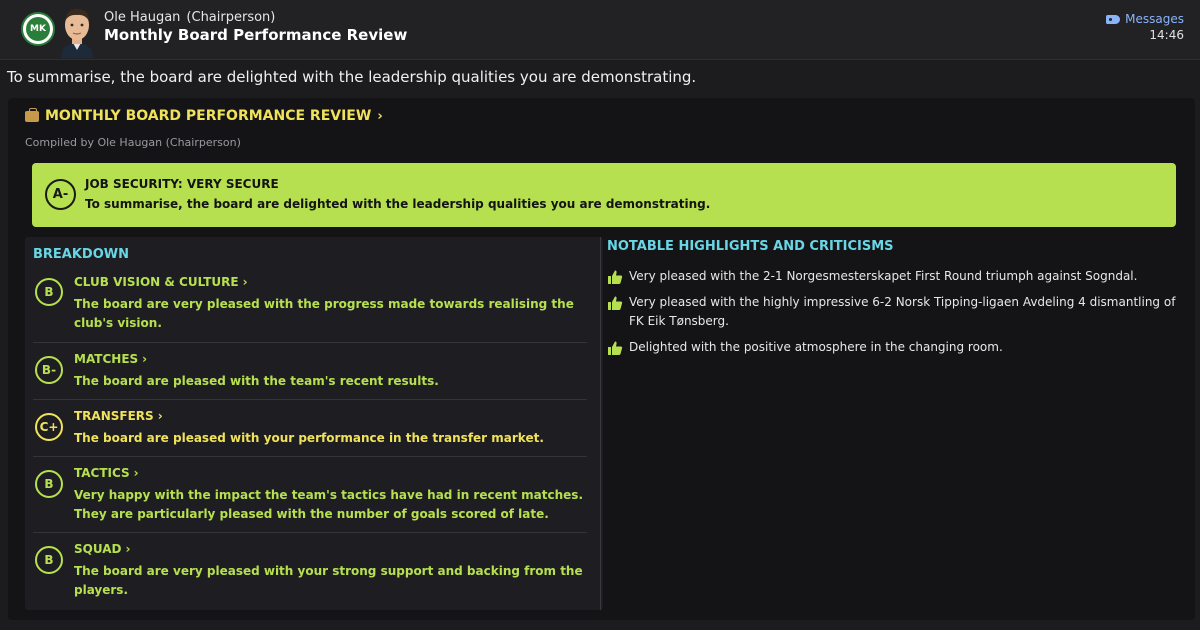 This screenshot has width=1200, height=630. I want to click on breakdown-label-link: MATCHES ›, so click(110, 359).